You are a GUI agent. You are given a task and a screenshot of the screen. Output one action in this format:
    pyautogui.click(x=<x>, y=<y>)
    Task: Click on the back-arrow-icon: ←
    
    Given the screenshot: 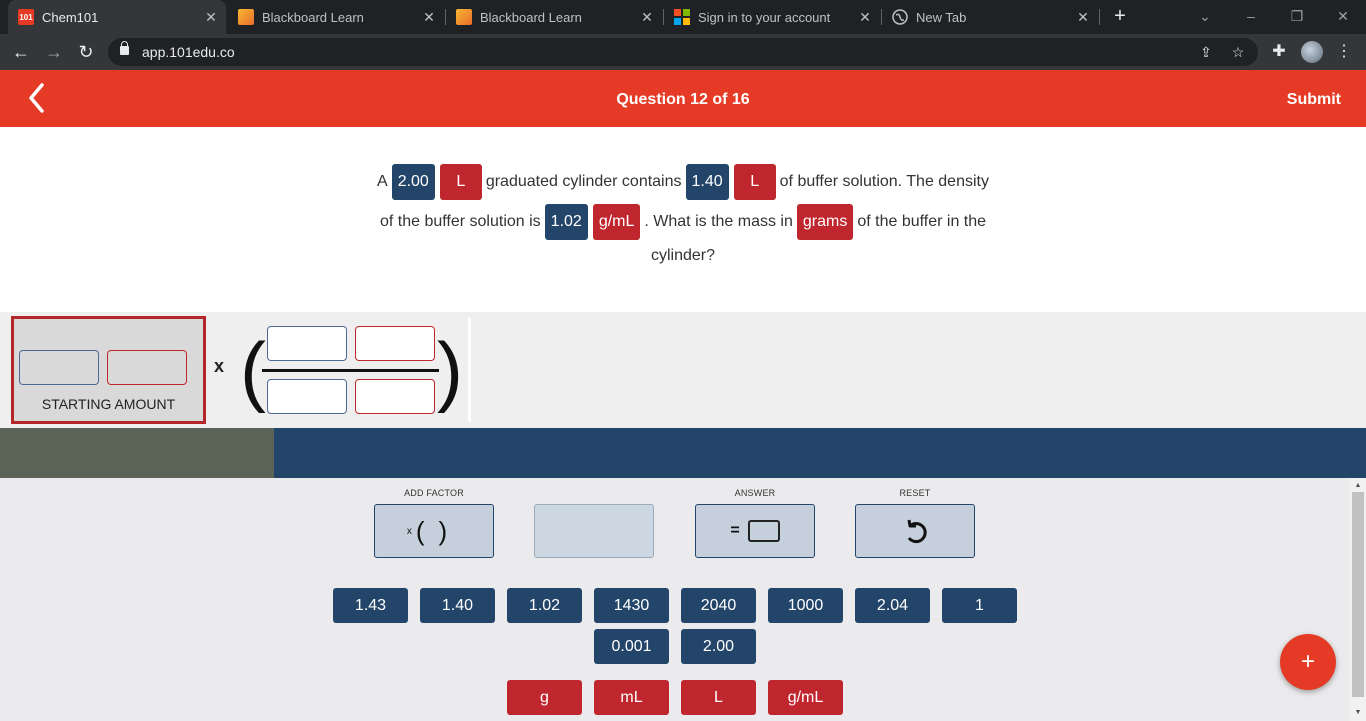 What is the action you would take?
    pyautogui.click(x=21, y=52)
    